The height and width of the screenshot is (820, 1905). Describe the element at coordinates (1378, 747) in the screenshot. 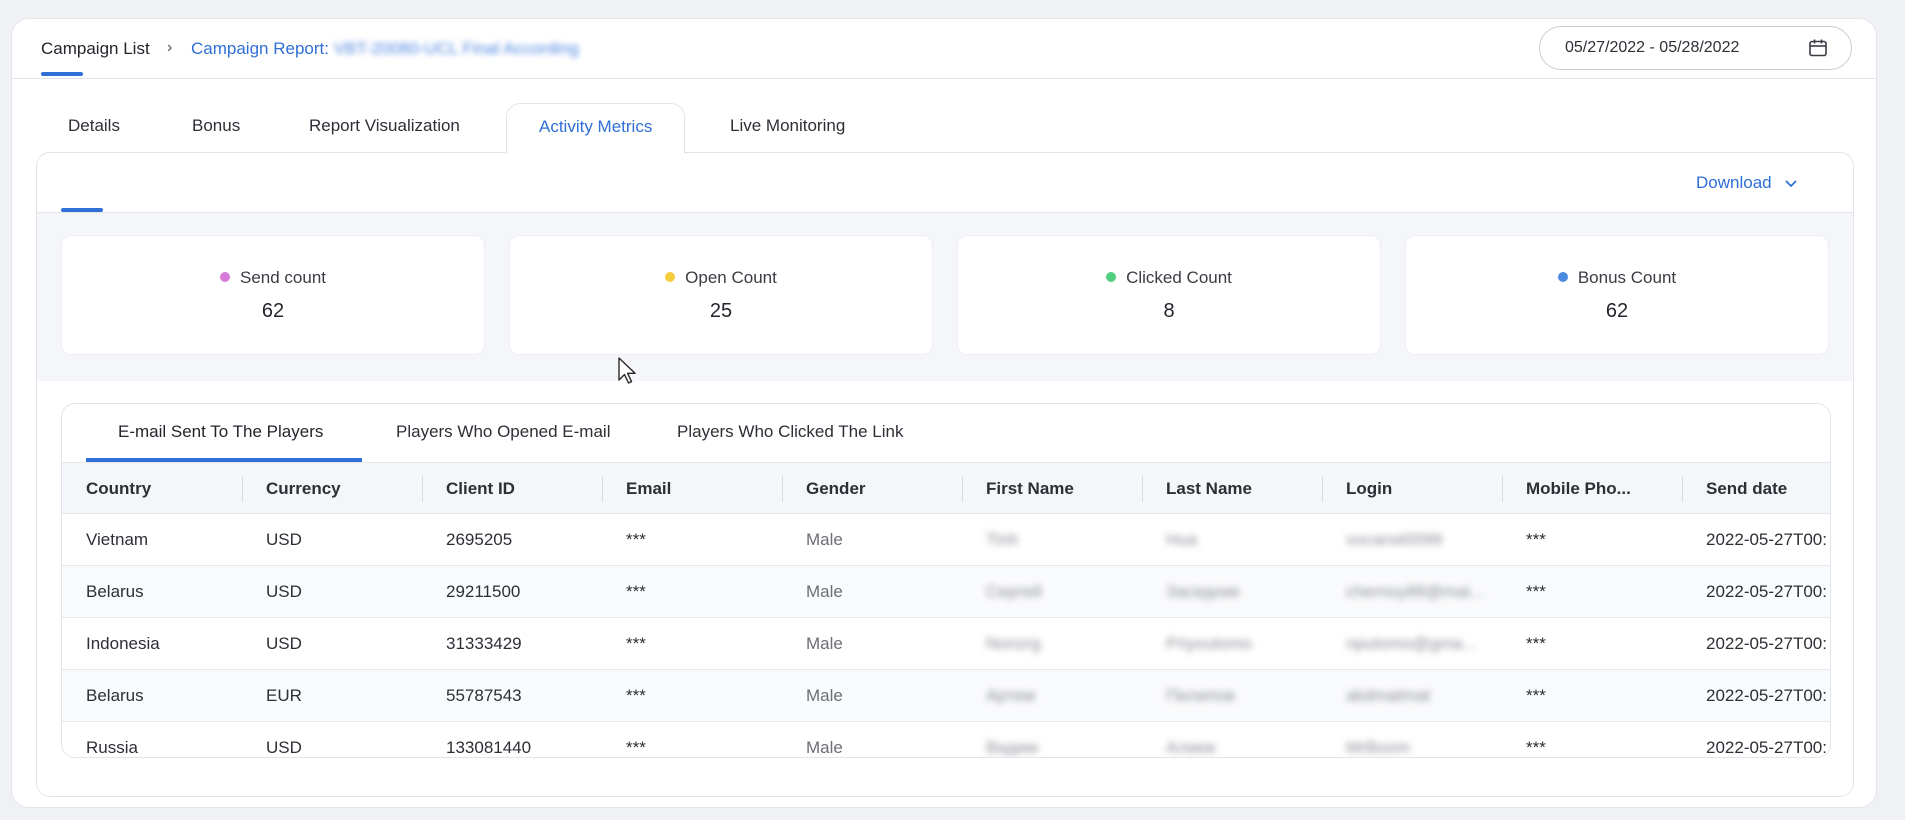

I see `cell-login: MrBoom` at that location.